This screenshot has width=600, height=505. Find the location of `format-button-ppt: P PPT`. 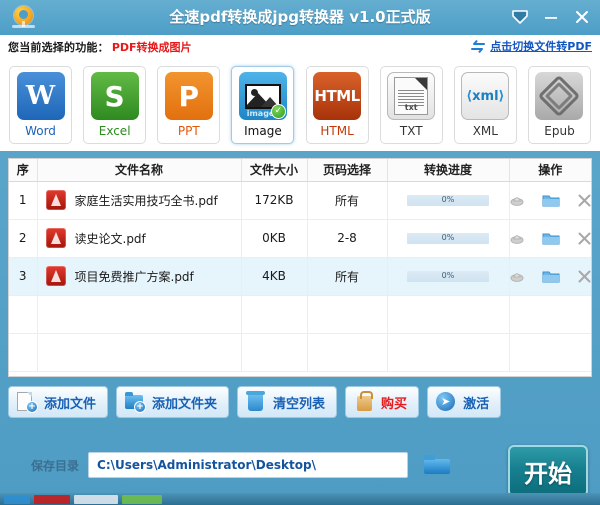

format-button-ppt: P PPT is located at coordinates (189, 105).